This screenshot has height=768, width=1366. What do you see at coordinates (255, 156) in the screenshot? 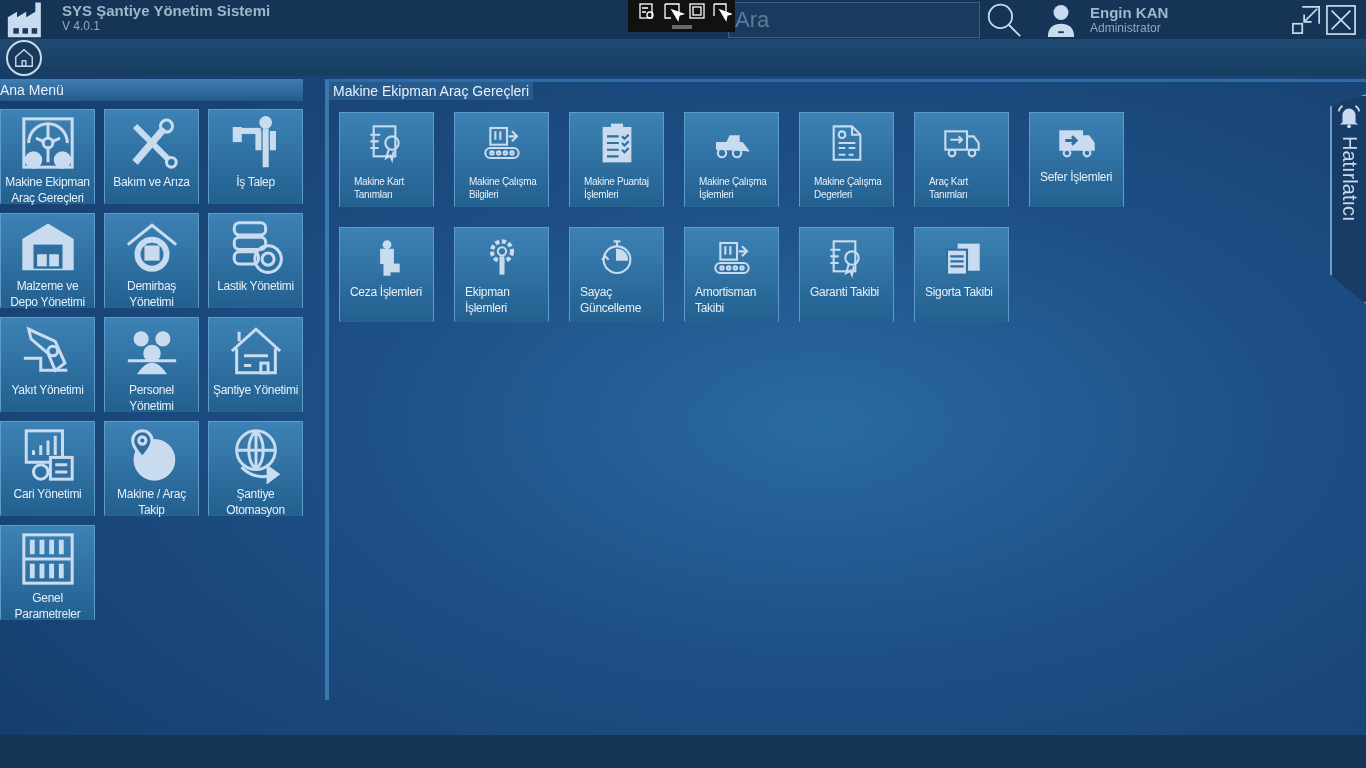
I see `menu-tile: İş Talep` at bounding box center [255, 156].